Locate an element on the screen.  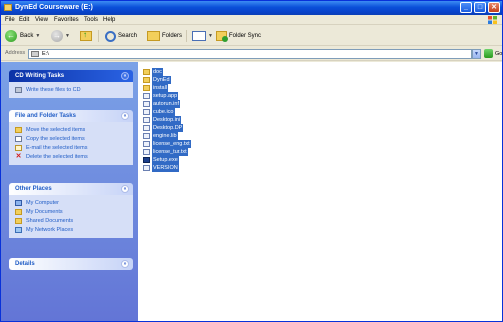
folder-up-icon is located at coordinates (86, 35).